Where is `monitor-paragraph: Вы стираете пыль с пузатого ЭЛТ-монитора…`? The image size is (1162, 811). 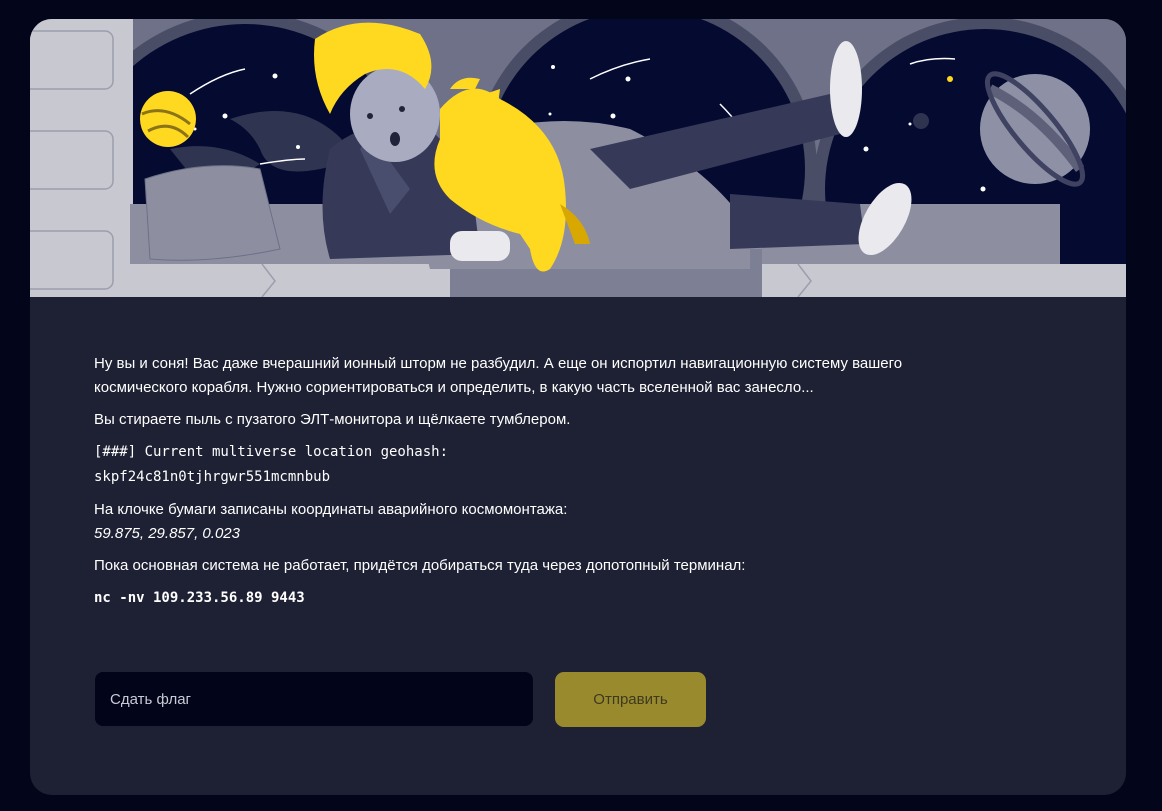 monitor-paragraph: Вы стираете пыль с пузатого ЭЛТ-монитора… is located at coordinates (332, 419).